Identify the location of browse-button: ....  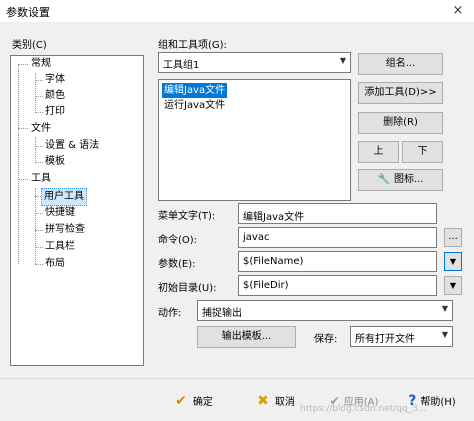
(453, 237).